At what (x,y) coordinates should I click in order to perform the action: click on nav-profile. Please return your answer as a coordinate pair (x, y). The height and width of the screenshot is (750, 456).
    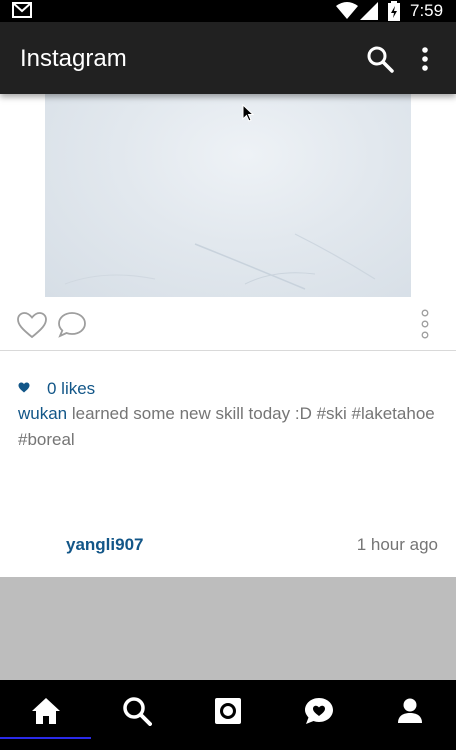
    Looking at the image, I should click on (409, 715).